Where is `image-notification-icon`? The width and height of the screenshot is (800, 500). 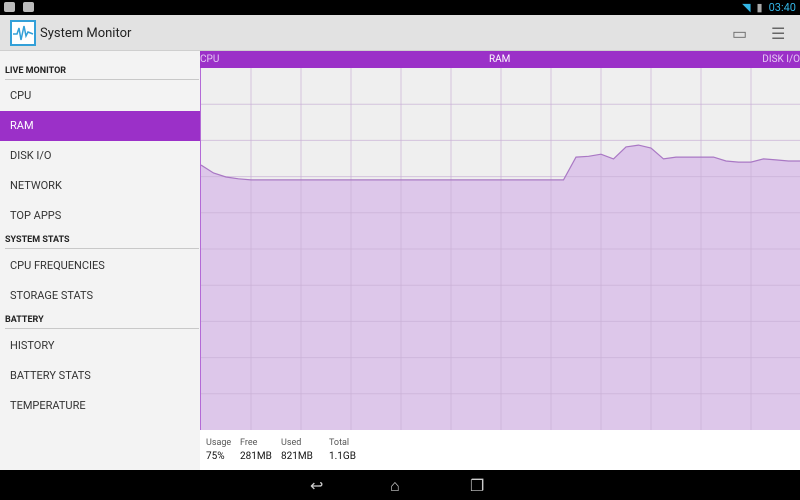 image-notification-icon is located at coordinates (9, 7).